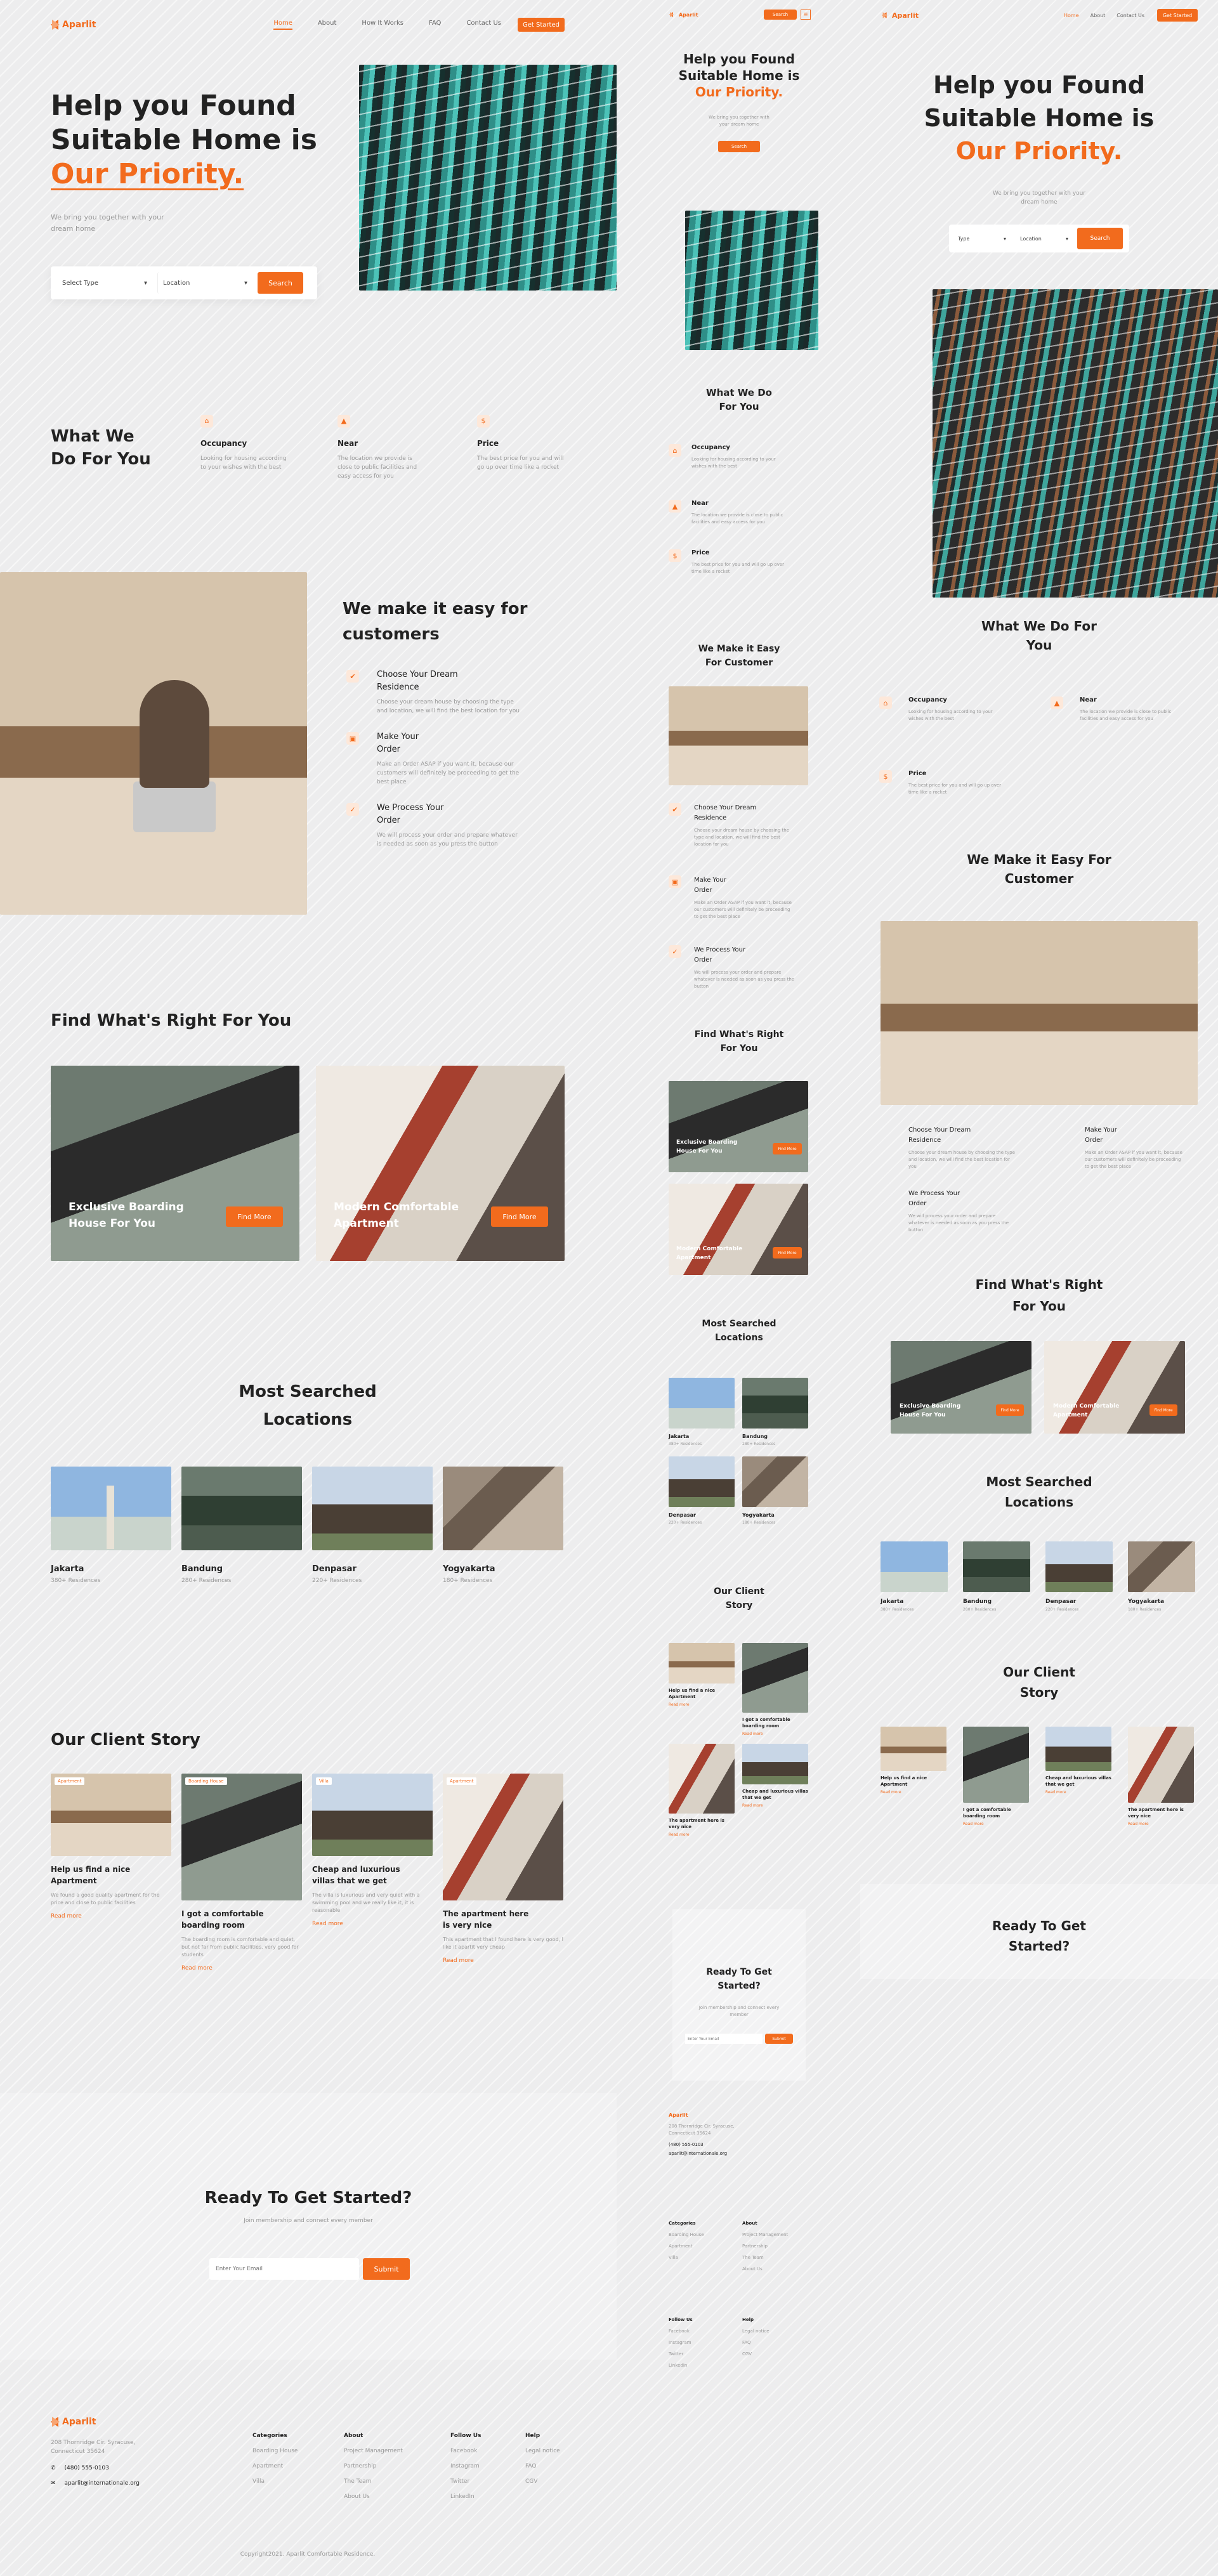 The image size is (1218, 2576). What do you see at coordinates (105, 283) in the screenshot?
I see `type-select: Select Type ▾` at bounding box center [105, 283].